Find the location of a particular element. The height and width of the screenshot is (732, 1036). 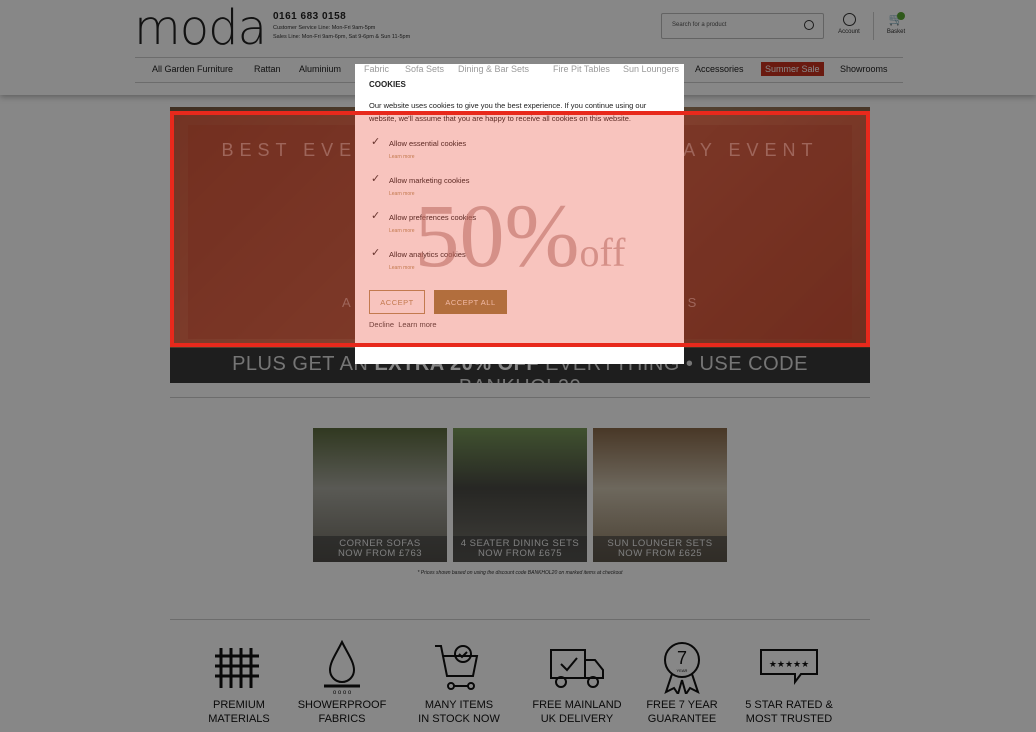

nav-sofa-sets: Sofa Sets is located at coordinates (424, 69).